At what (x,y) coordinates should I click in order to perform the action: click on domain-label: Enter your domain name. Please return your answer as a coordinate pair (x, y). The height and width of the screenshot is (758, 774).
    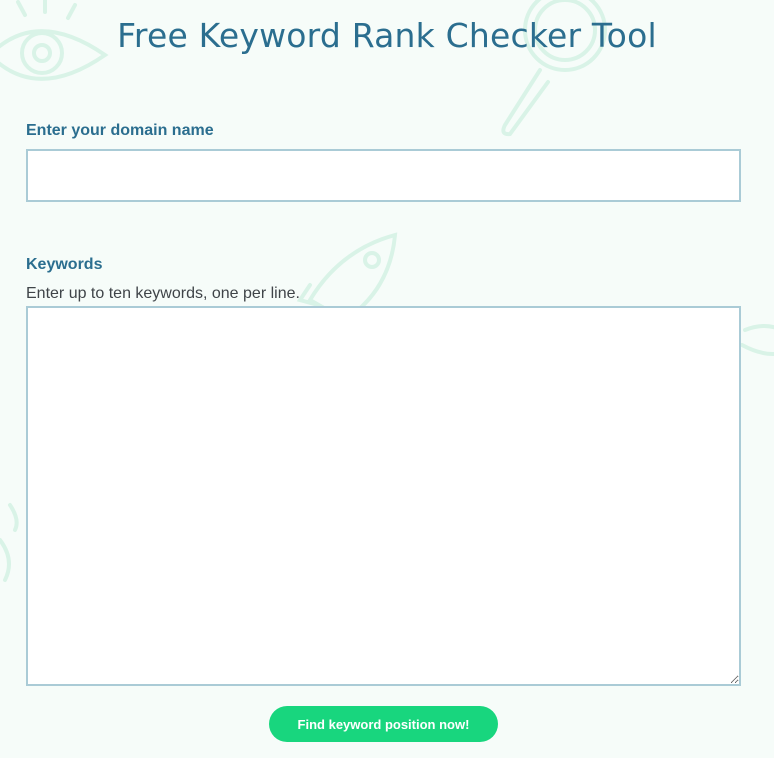
    Looking at the image, I should click on (120, 130).